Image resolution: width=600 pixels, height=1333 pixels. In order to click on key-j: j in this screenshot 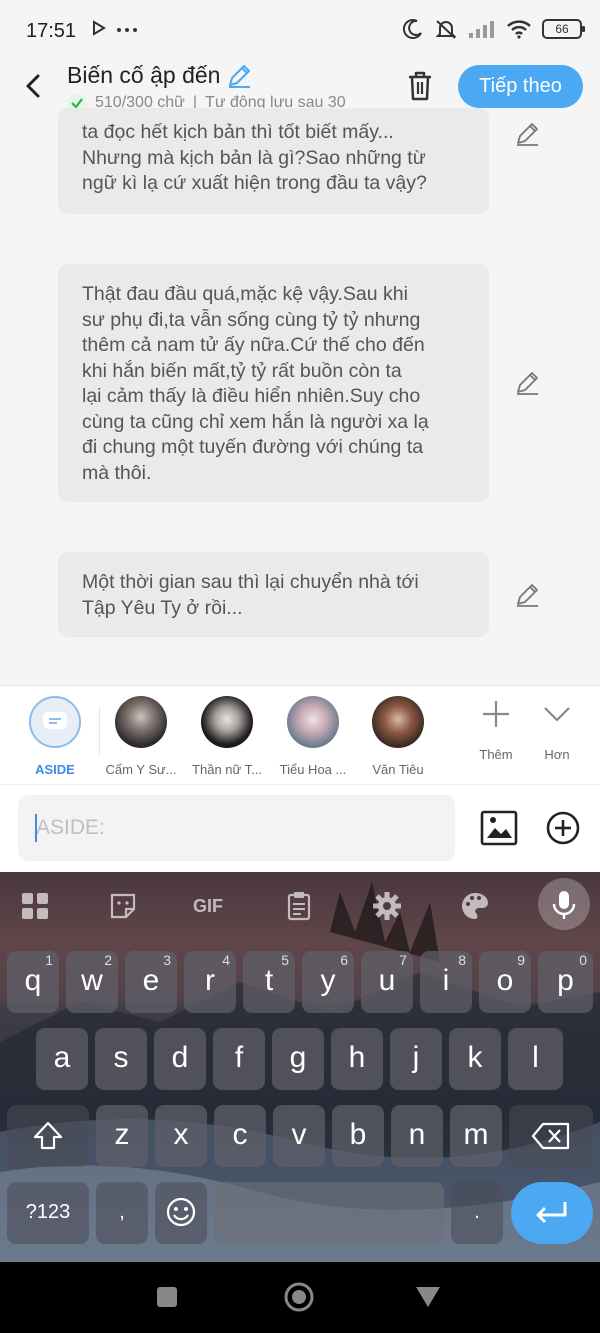, I will do `click(416, 1059)`.